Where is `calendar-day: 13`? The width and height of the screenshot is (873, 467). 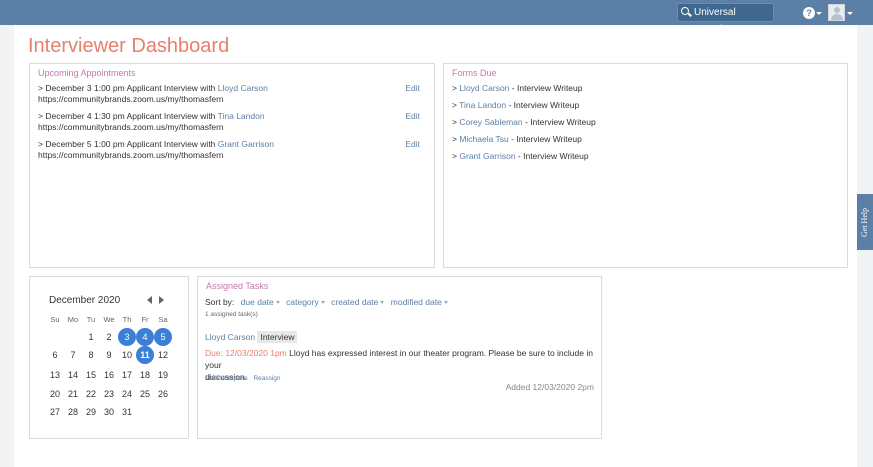 calendar-day: 13 is located at coordinates (55, 375).